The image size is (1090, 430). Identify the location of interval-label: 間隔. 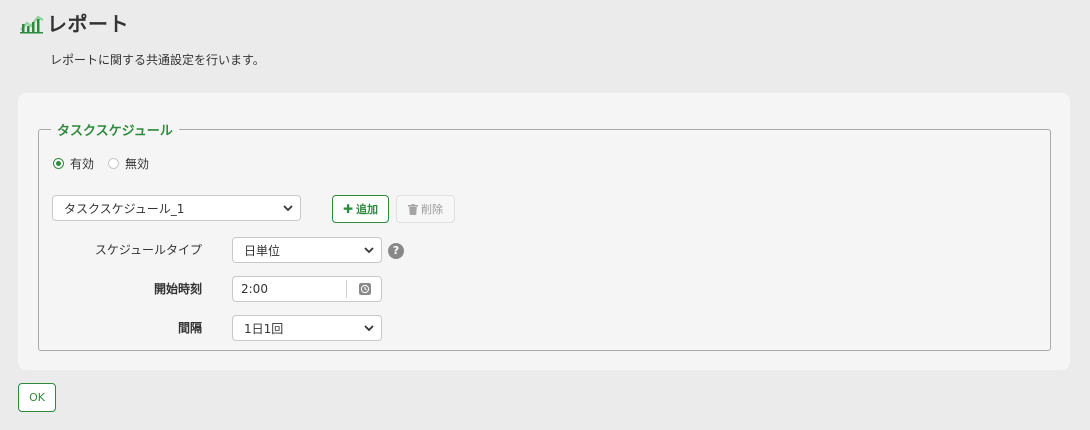
(189, 328).